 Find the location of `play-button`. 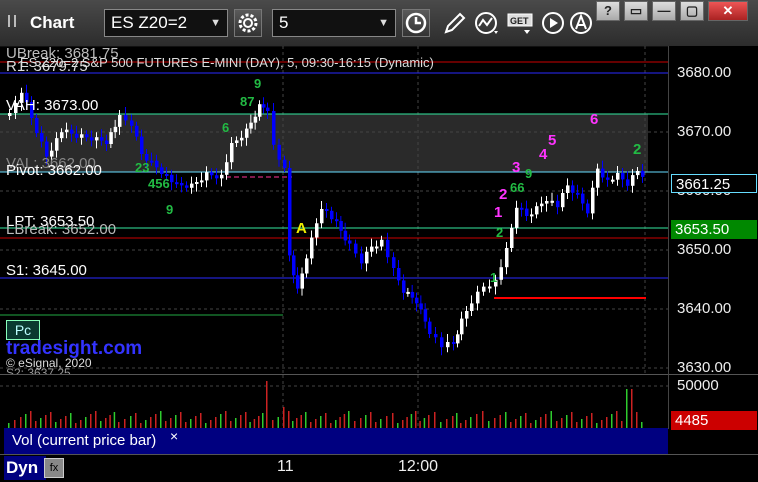

play-button is located at coordinates (553, 23).